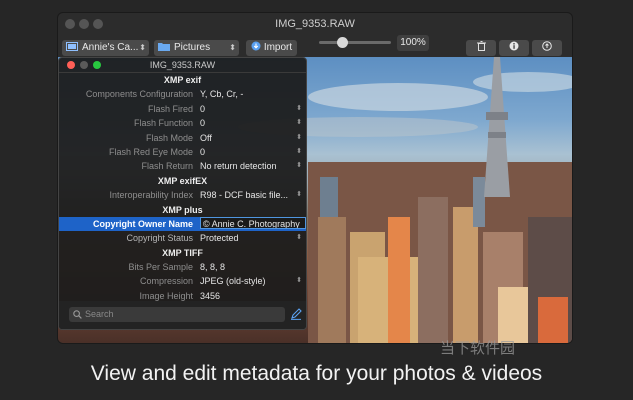 The height and width of the screenshot is (400, 633). Describe the element at coordinates (97, 65) in the screenshot. I see `panel-zoom-button` at that location.